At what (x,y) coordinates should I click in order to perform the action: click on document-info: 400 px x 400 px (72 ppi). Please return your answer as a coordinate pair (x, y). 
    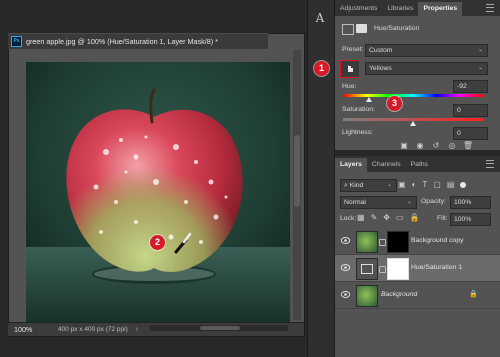
    Looking at the image, I should click on (93, 329).